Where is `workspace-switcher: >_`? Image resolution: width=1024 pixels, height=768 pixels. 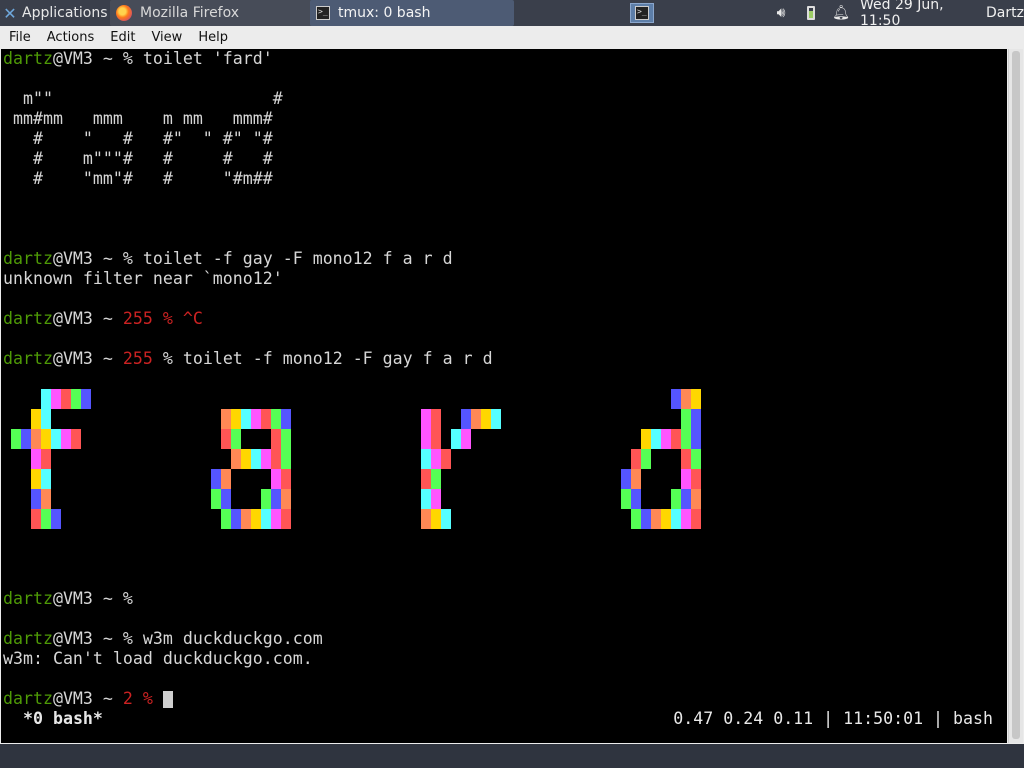
workspace-switcher: >_ is located at coordinates (642, 13).